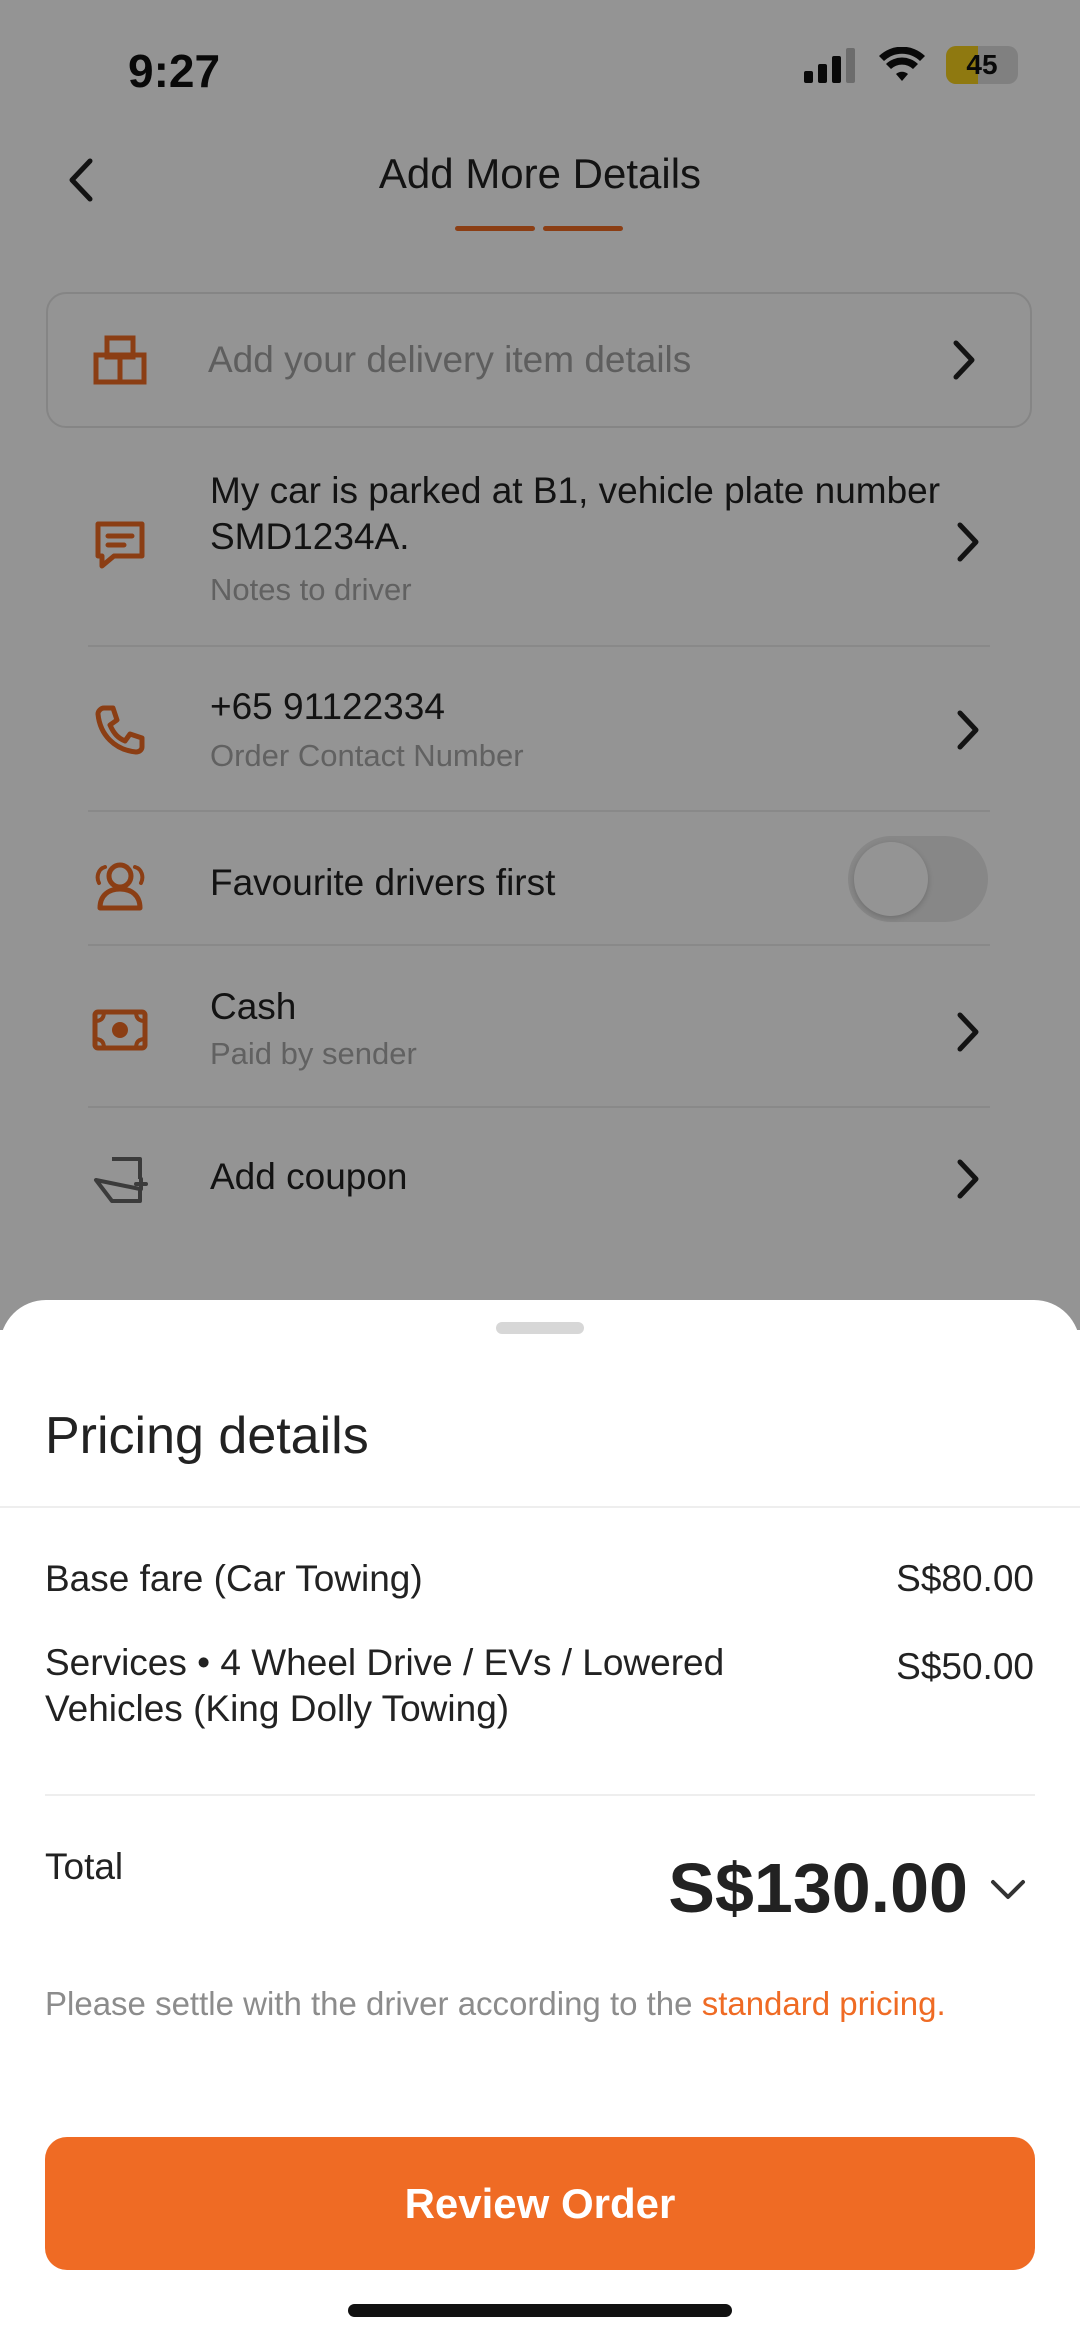 This screenshot has height=2337, width=1080. Describe the element at coordinates (965, 1578) in the screenshot. I see `base-fare-amount: S$80.00` at that location.